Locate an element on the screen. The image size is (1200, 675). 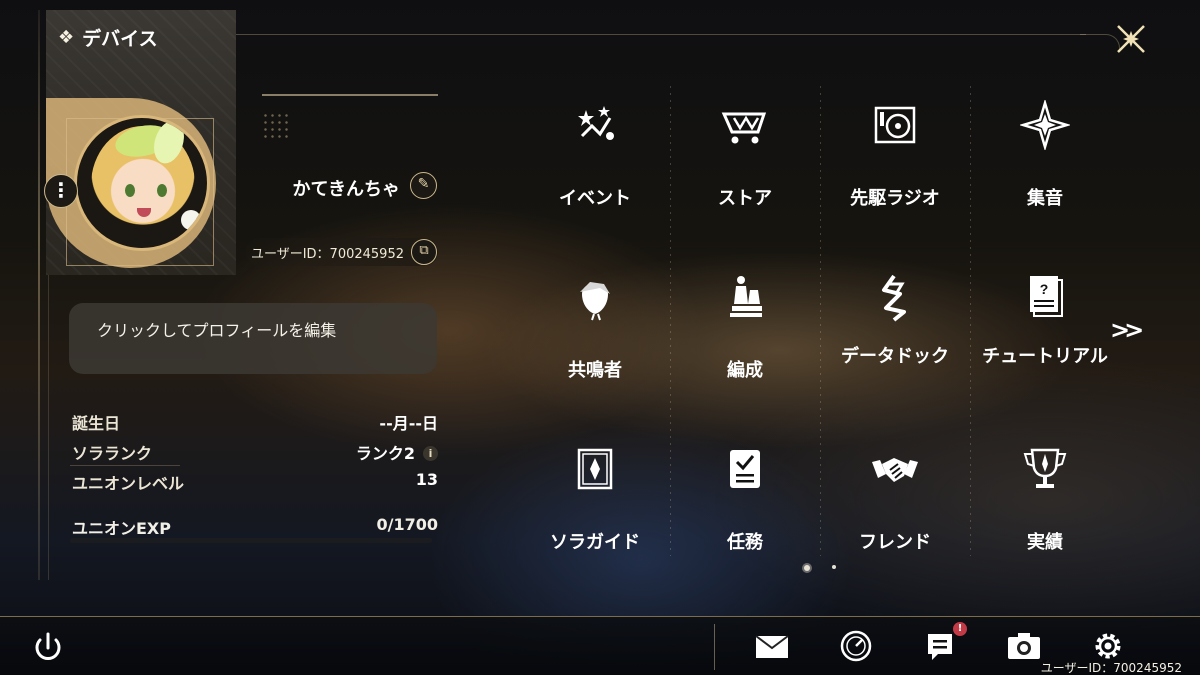
copy-user-id-button: ⧉ is located at coordinates (424, 252).